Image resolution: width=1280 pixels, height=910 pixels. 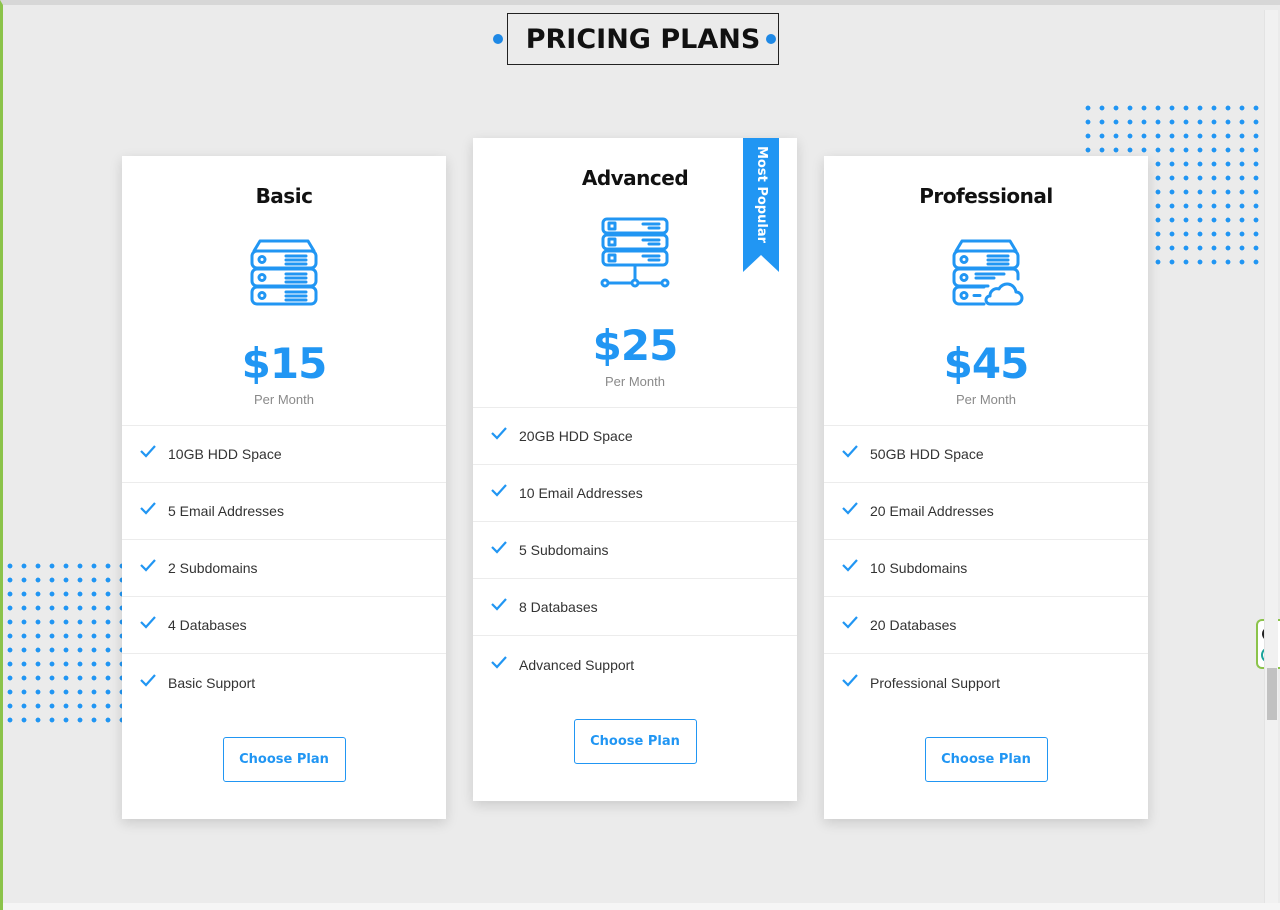 What do you see at coordinates (986, 196) in the screenshot?
I see `plan-name: Professional` at bounding box center [986, 196].